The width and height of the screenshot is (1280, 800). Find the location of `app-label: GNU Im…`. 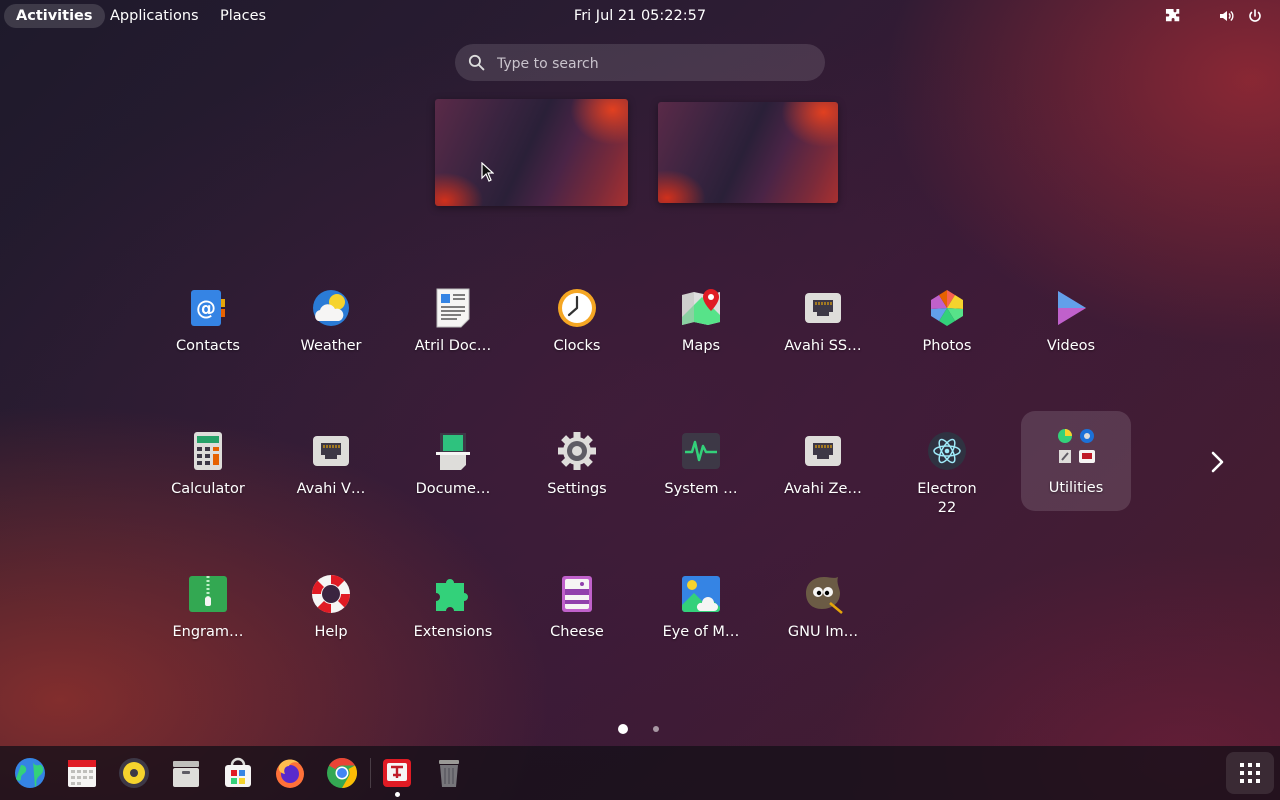

app-label: GNU Im… is located at coordinates (823, 632).